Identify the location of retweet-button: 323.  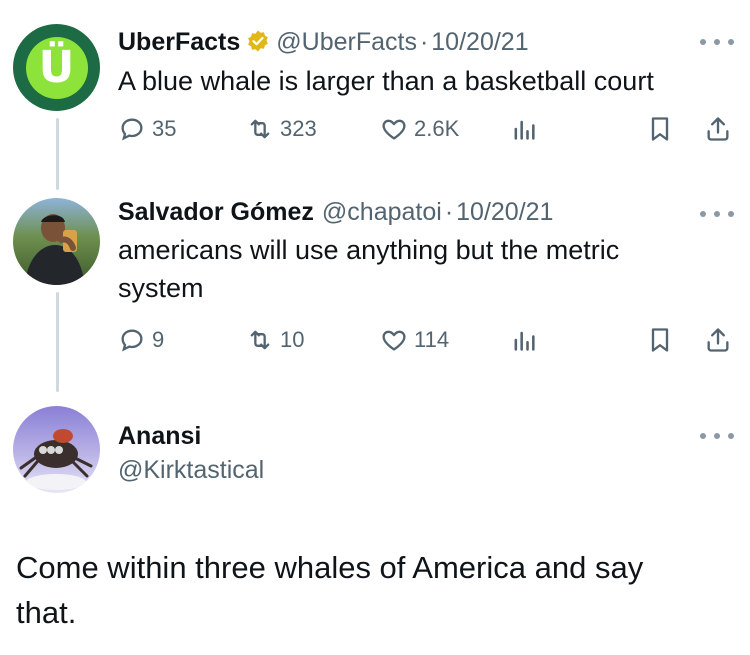
(281, 129).